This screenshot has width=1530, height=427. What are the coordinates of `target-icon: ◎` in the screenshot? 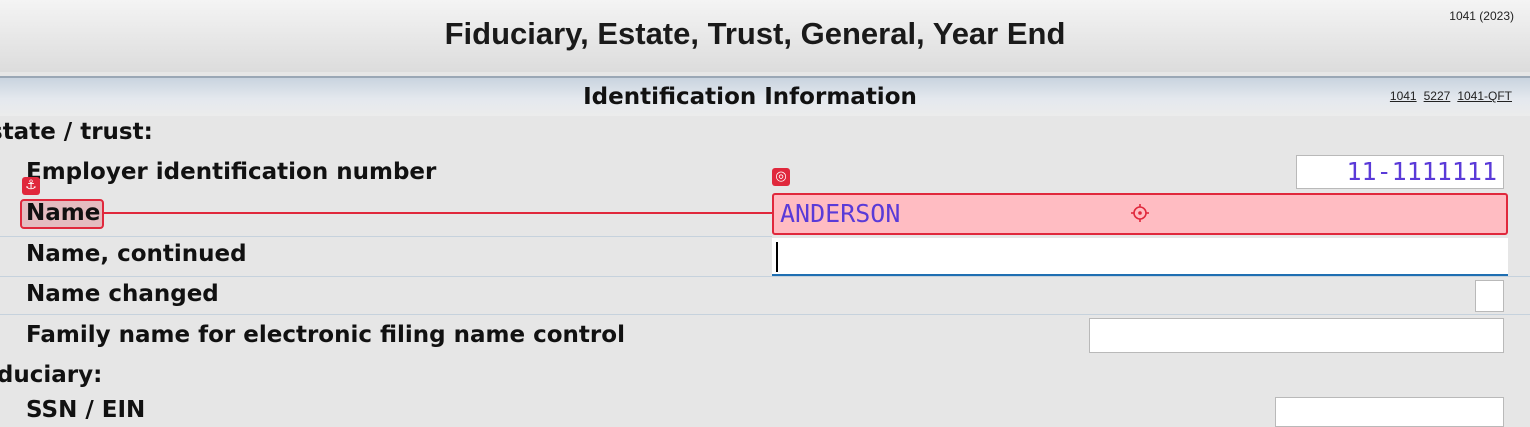 It's located at (781, 177).